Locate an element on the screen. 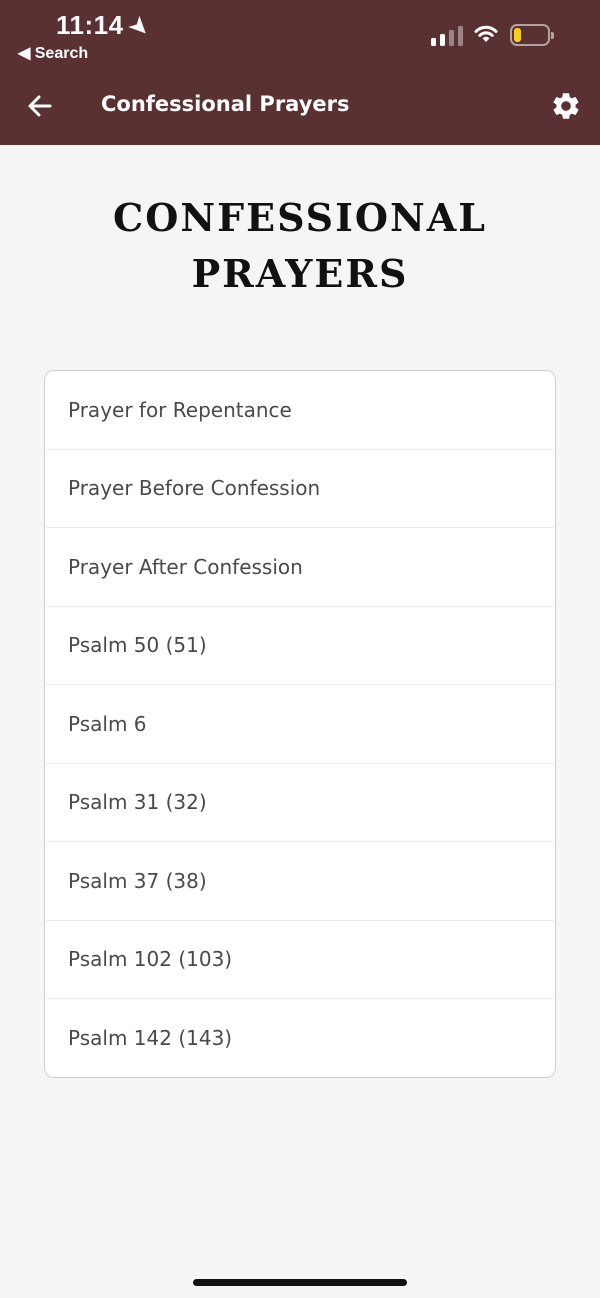  gear-icon is located at coordinates (566, 106).